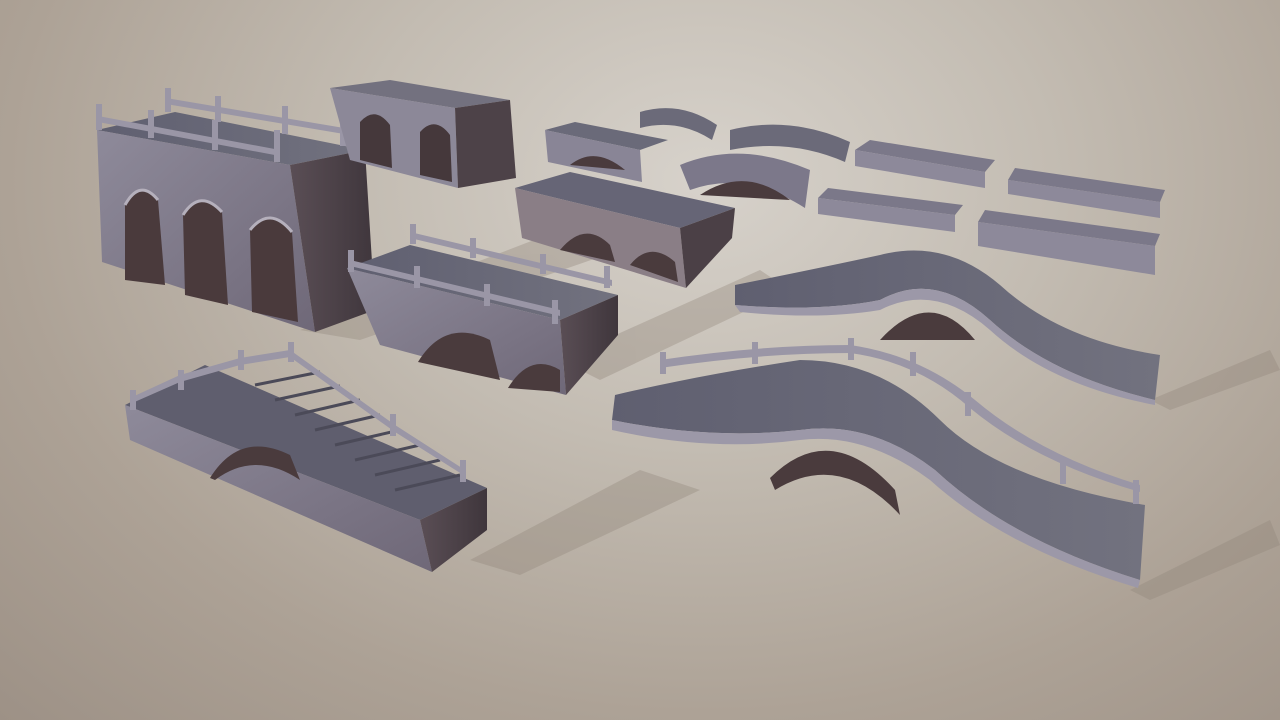  I want to click on staircase-arch-bridge, so click(306, 457).